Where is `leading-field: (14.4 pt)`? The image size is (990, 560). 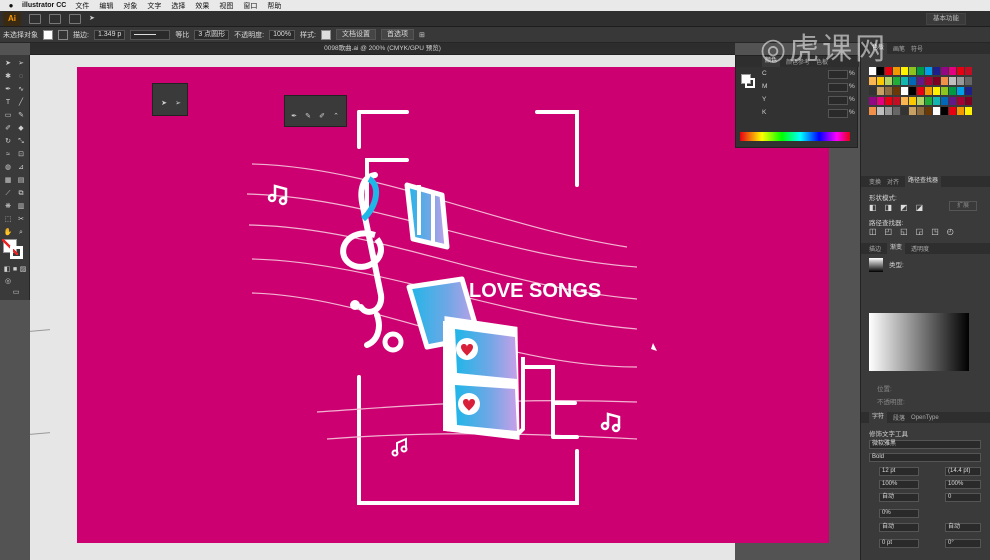 leading-field: (14.4 pt) is located at coordinates (963, 471).